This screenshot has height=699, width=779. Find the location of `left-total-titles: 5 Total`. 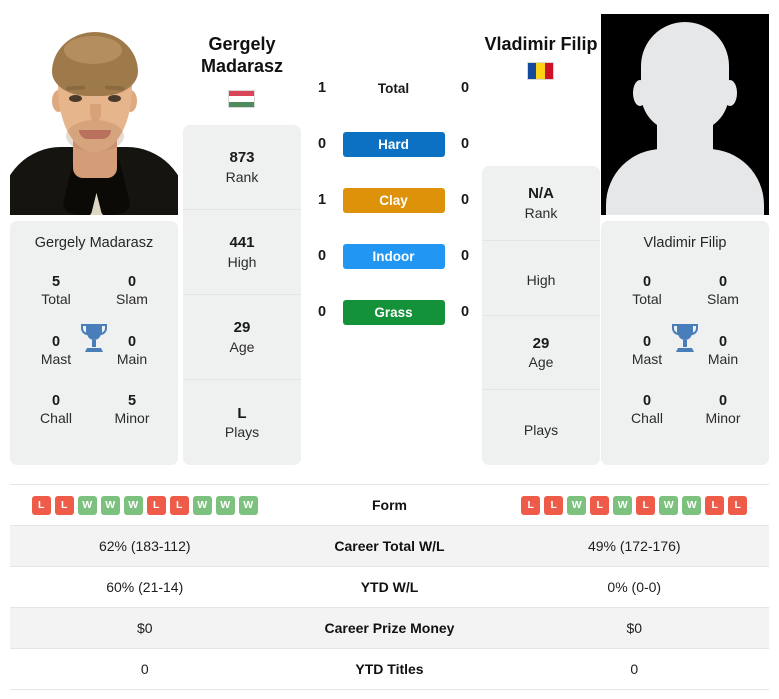

left-total-titles: 5 Total is located at coordinates (56, 291).